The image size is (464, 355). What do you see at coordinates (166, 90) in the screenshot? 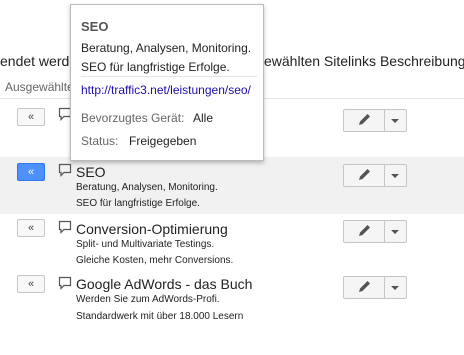
I see `popup-url-link: http://traffic3.net/leistungen/seo/` at bounding box center [166, 90].